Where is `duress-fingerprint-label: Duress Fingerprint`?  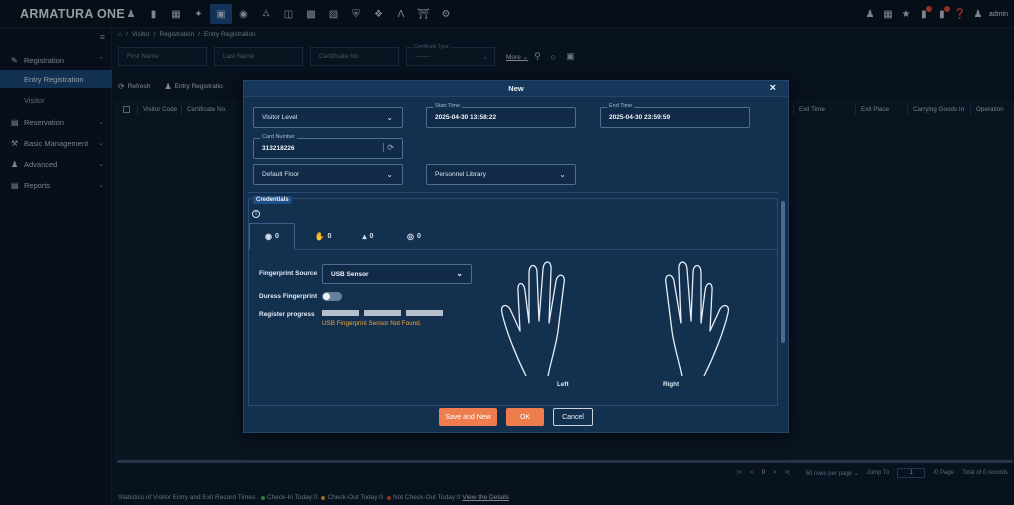 duress-fingerprint-label: Duress Fingerprint is located at coordinates (288, 296).